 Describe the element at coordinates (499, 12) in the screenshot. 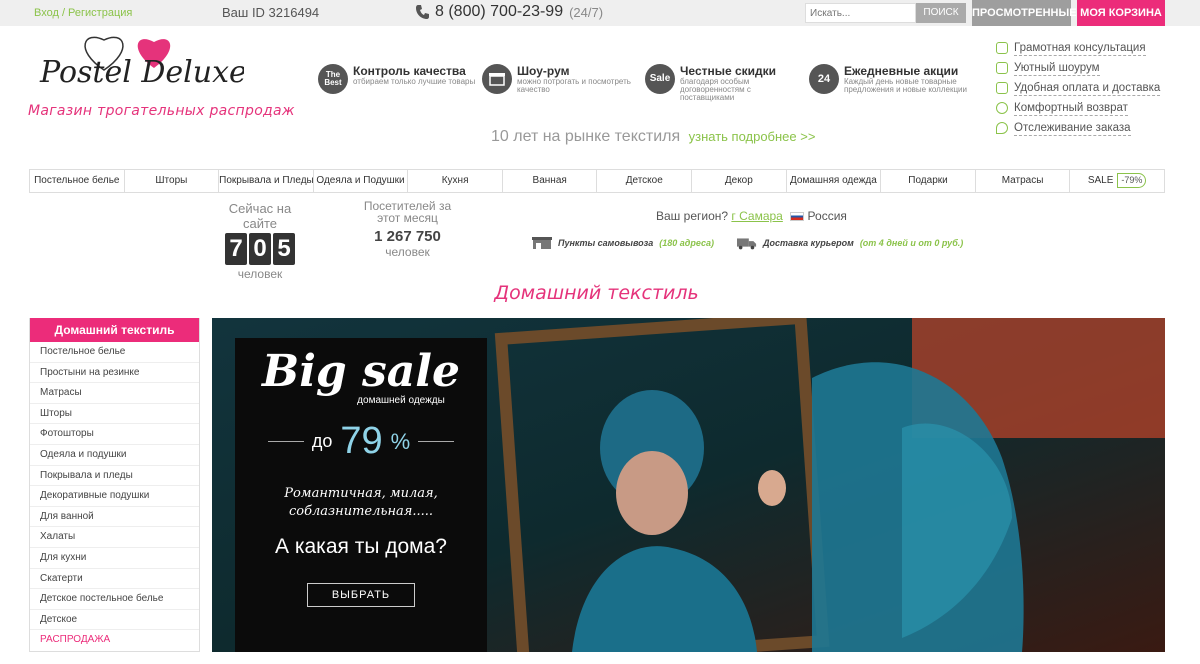

I see `phone-number: 8 (800) 700-23-99` at that location.